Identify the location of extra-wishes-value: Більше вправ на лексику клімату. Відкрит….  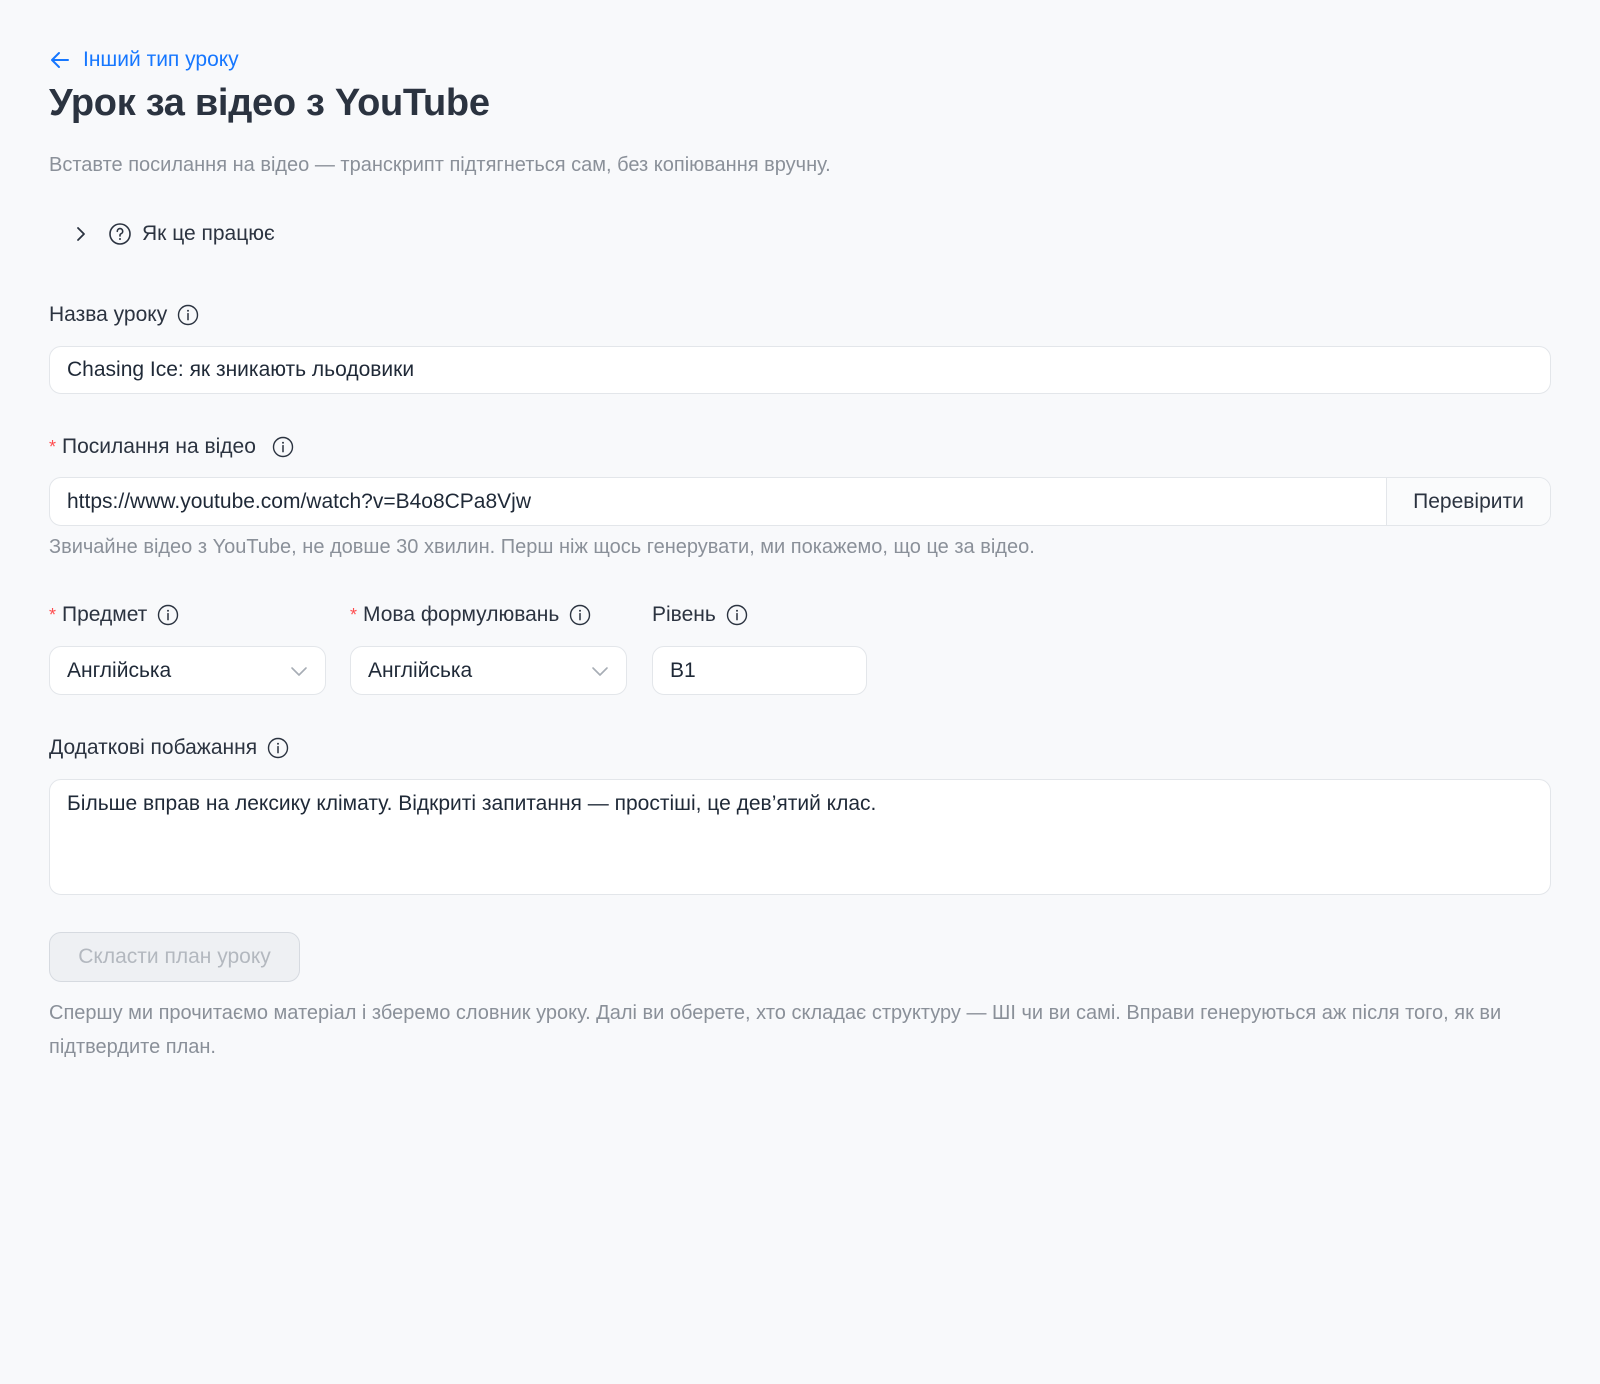
(472, 803).